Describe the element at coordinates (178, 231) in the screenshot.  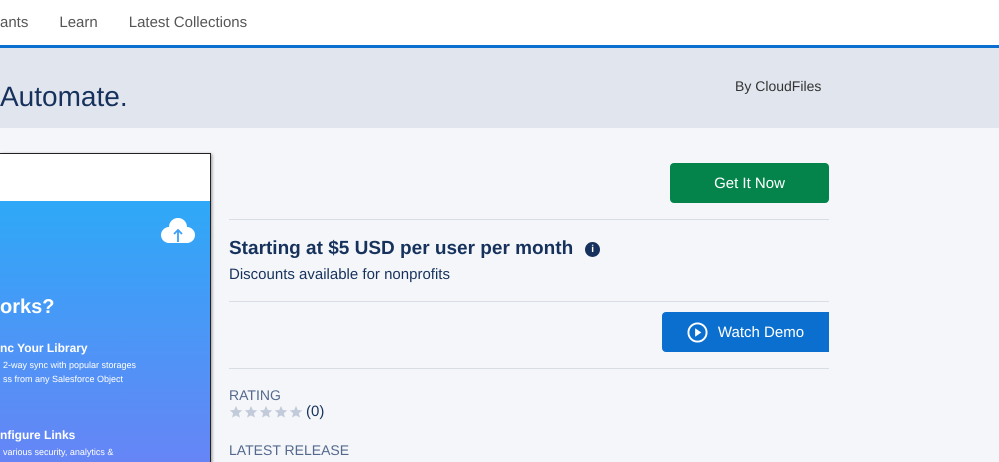
I see `cloud-upload-icon` at that location.